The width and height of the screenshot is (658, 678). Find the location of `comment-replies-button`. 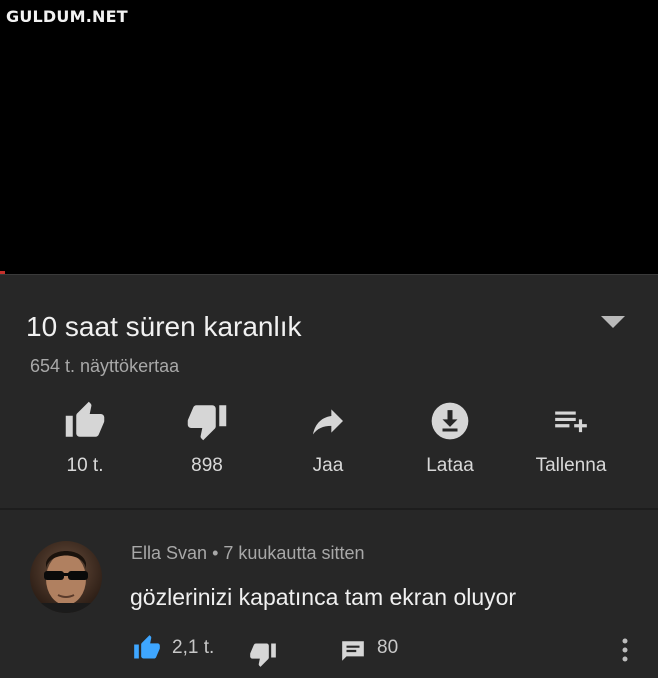

comment-replies-button is located at coordinates (353, 653).